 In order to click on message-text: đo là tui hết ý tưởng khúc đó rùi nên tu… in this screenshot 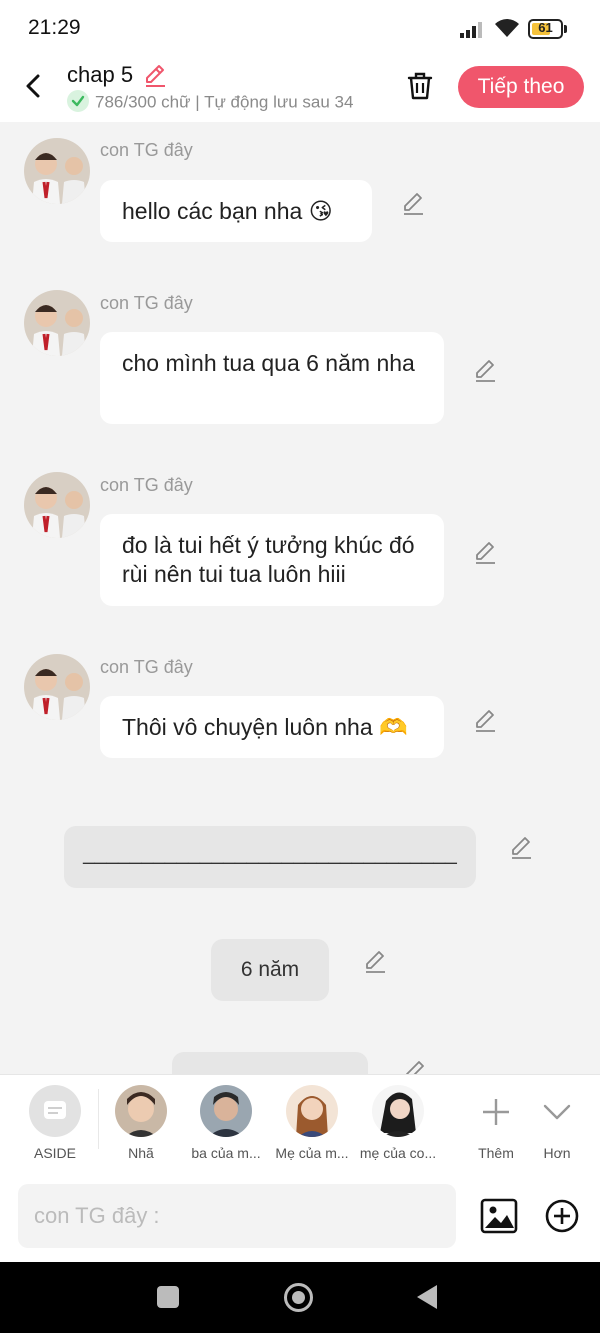, I will do `click(268, 559)`.